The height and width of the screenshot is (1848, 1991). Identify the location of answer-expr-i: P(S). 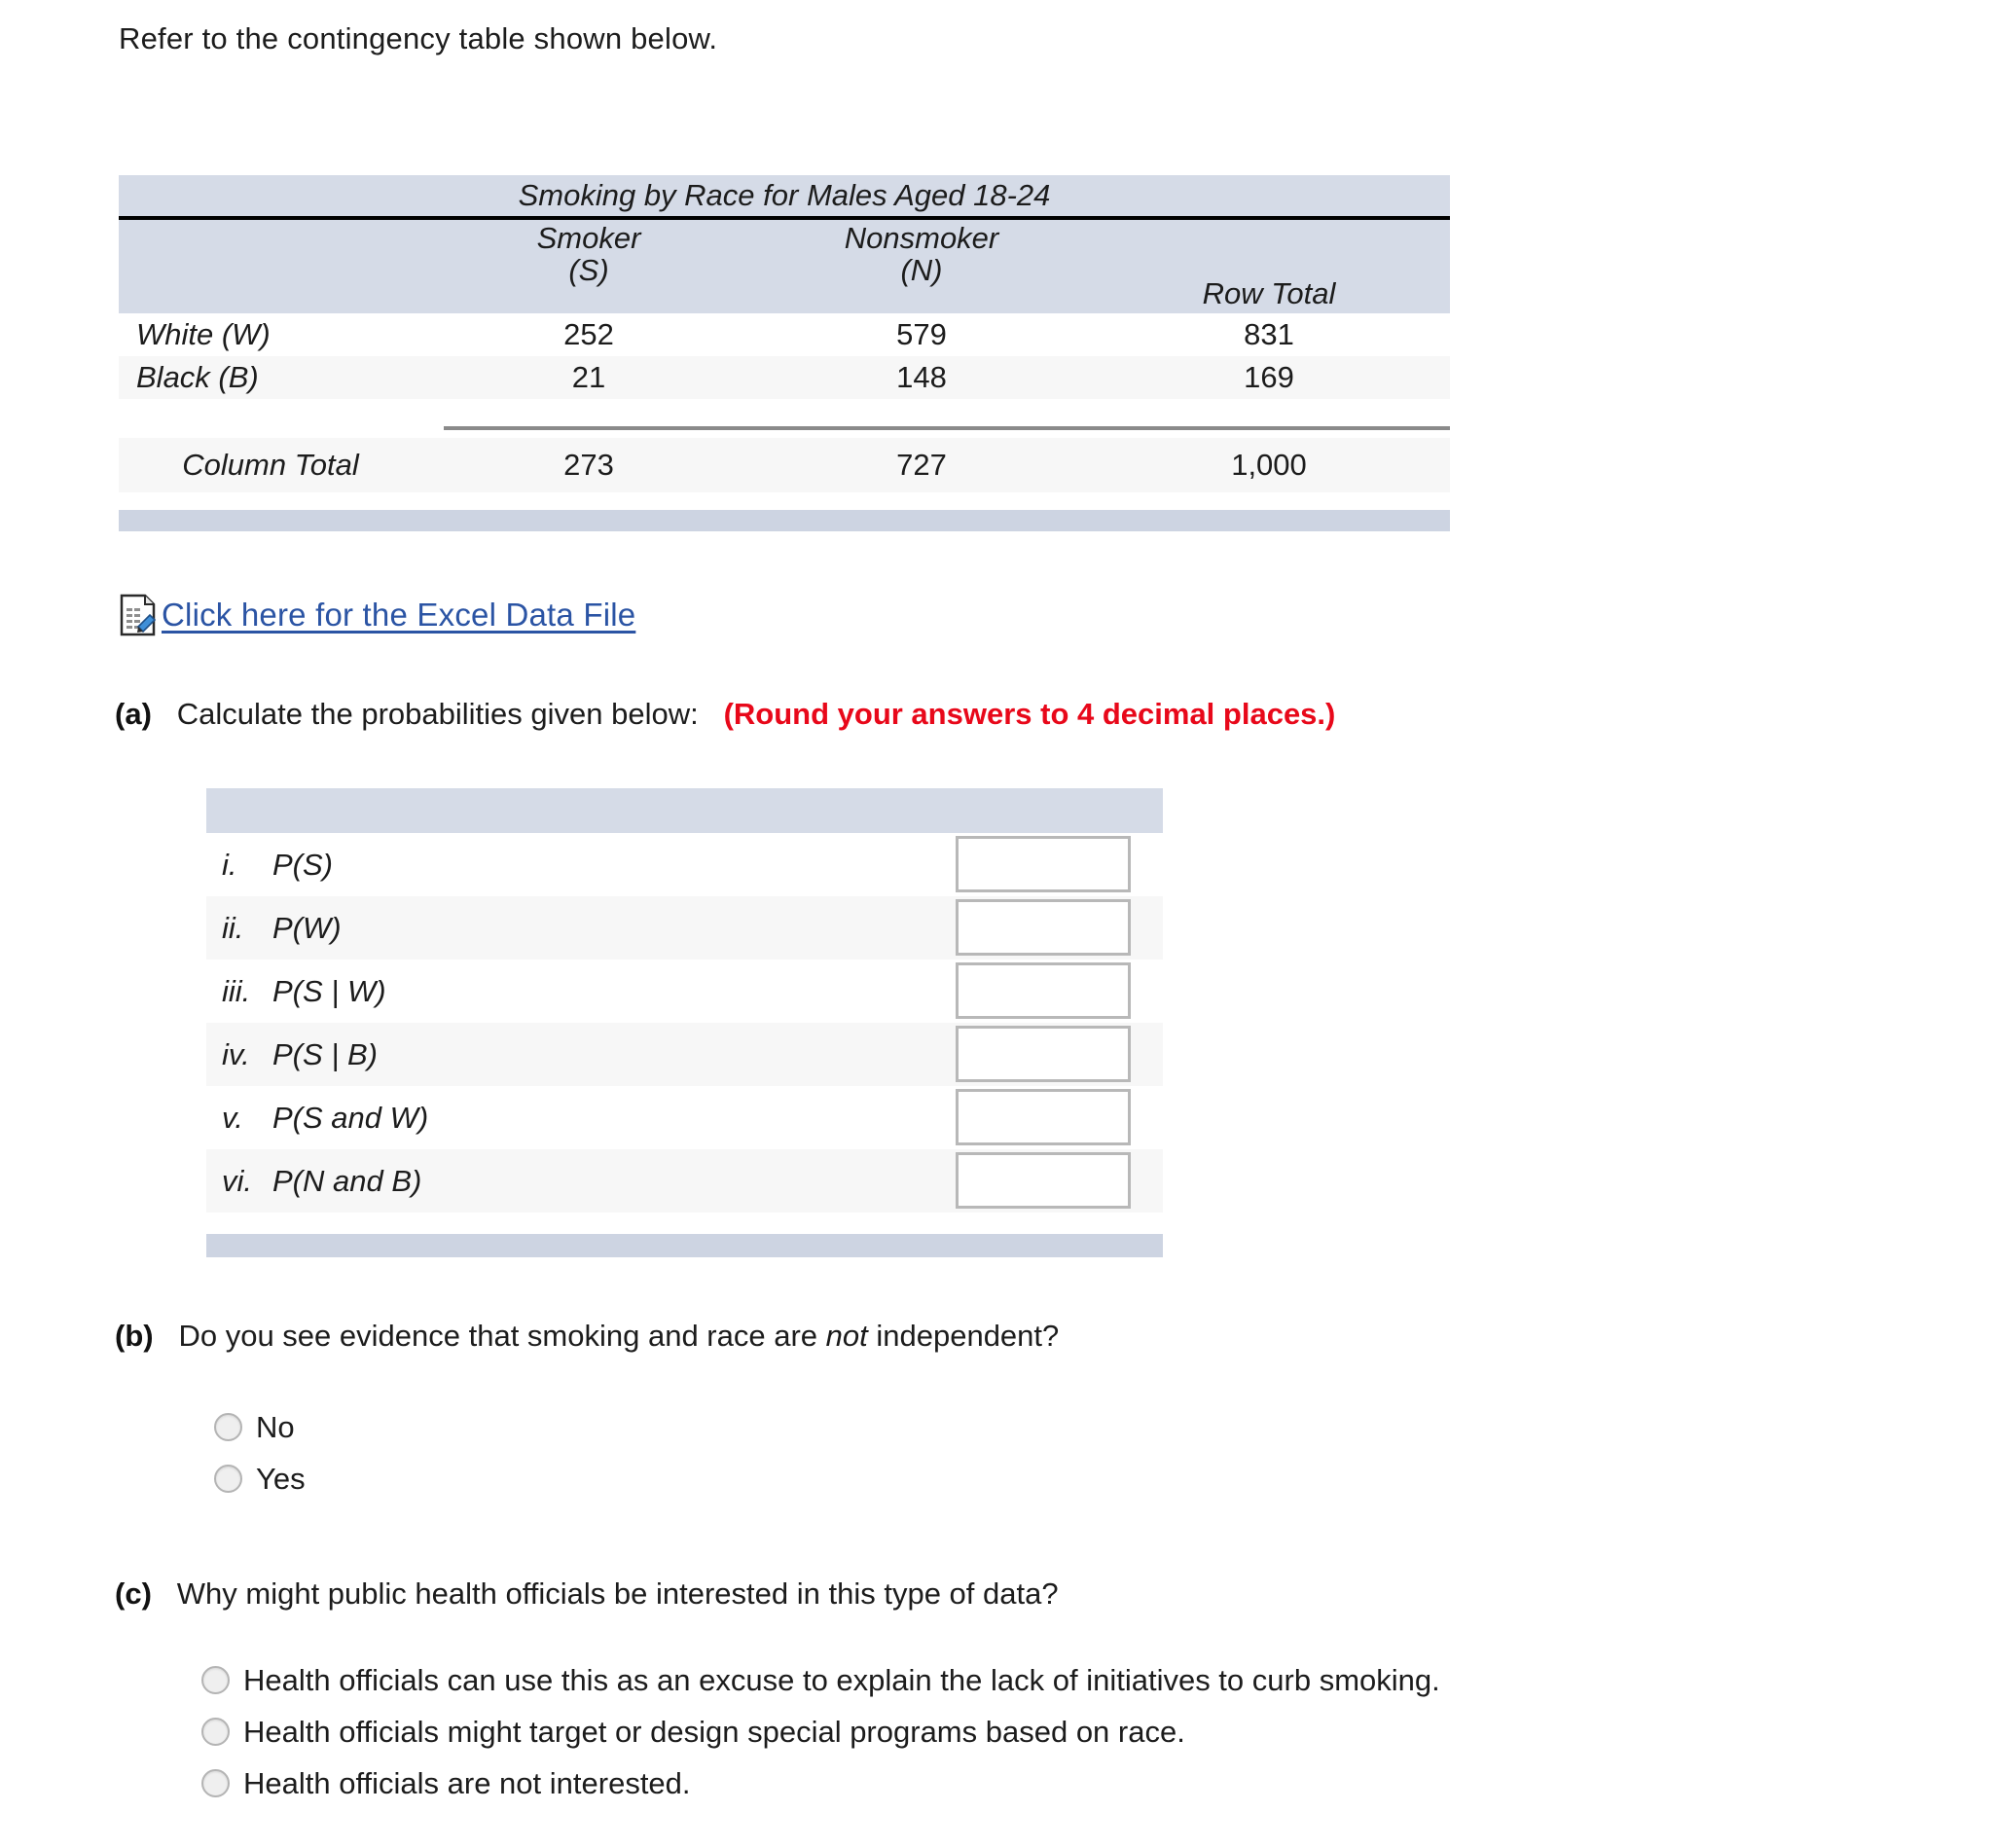
(303, 864).